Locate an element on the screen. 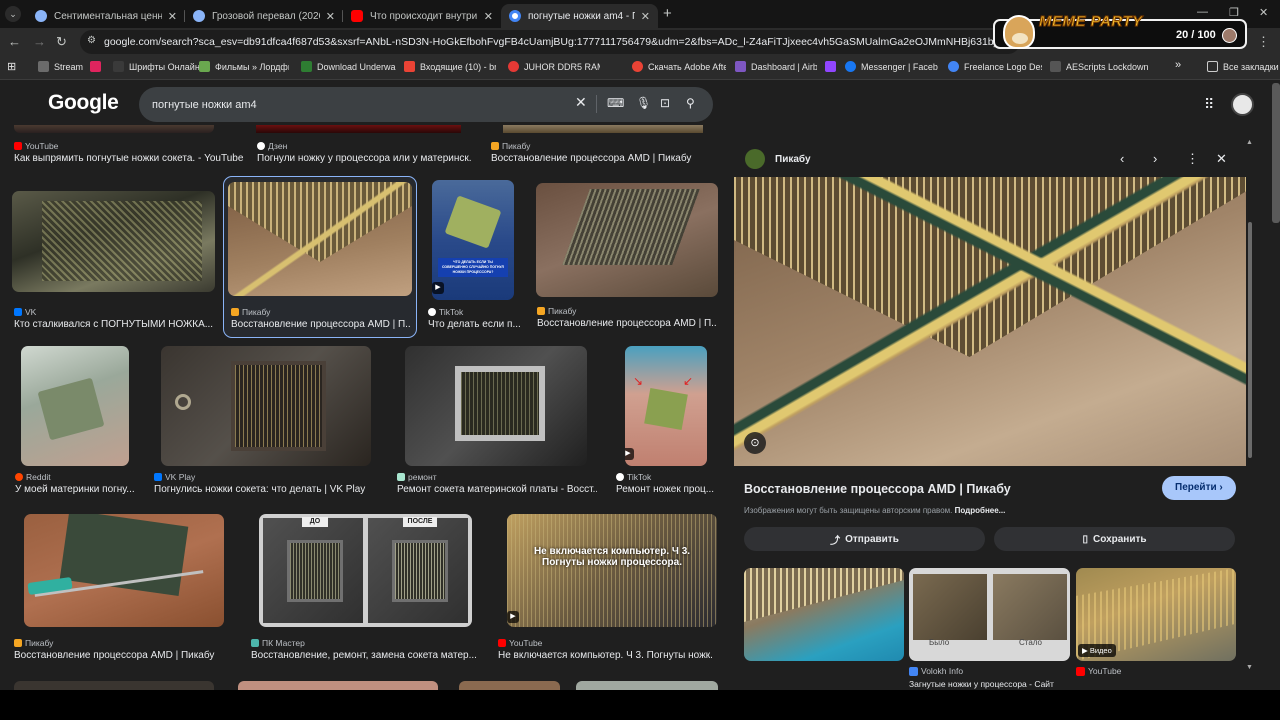  keyboard-icon: ⌨ is located at coordinates (615, 103).